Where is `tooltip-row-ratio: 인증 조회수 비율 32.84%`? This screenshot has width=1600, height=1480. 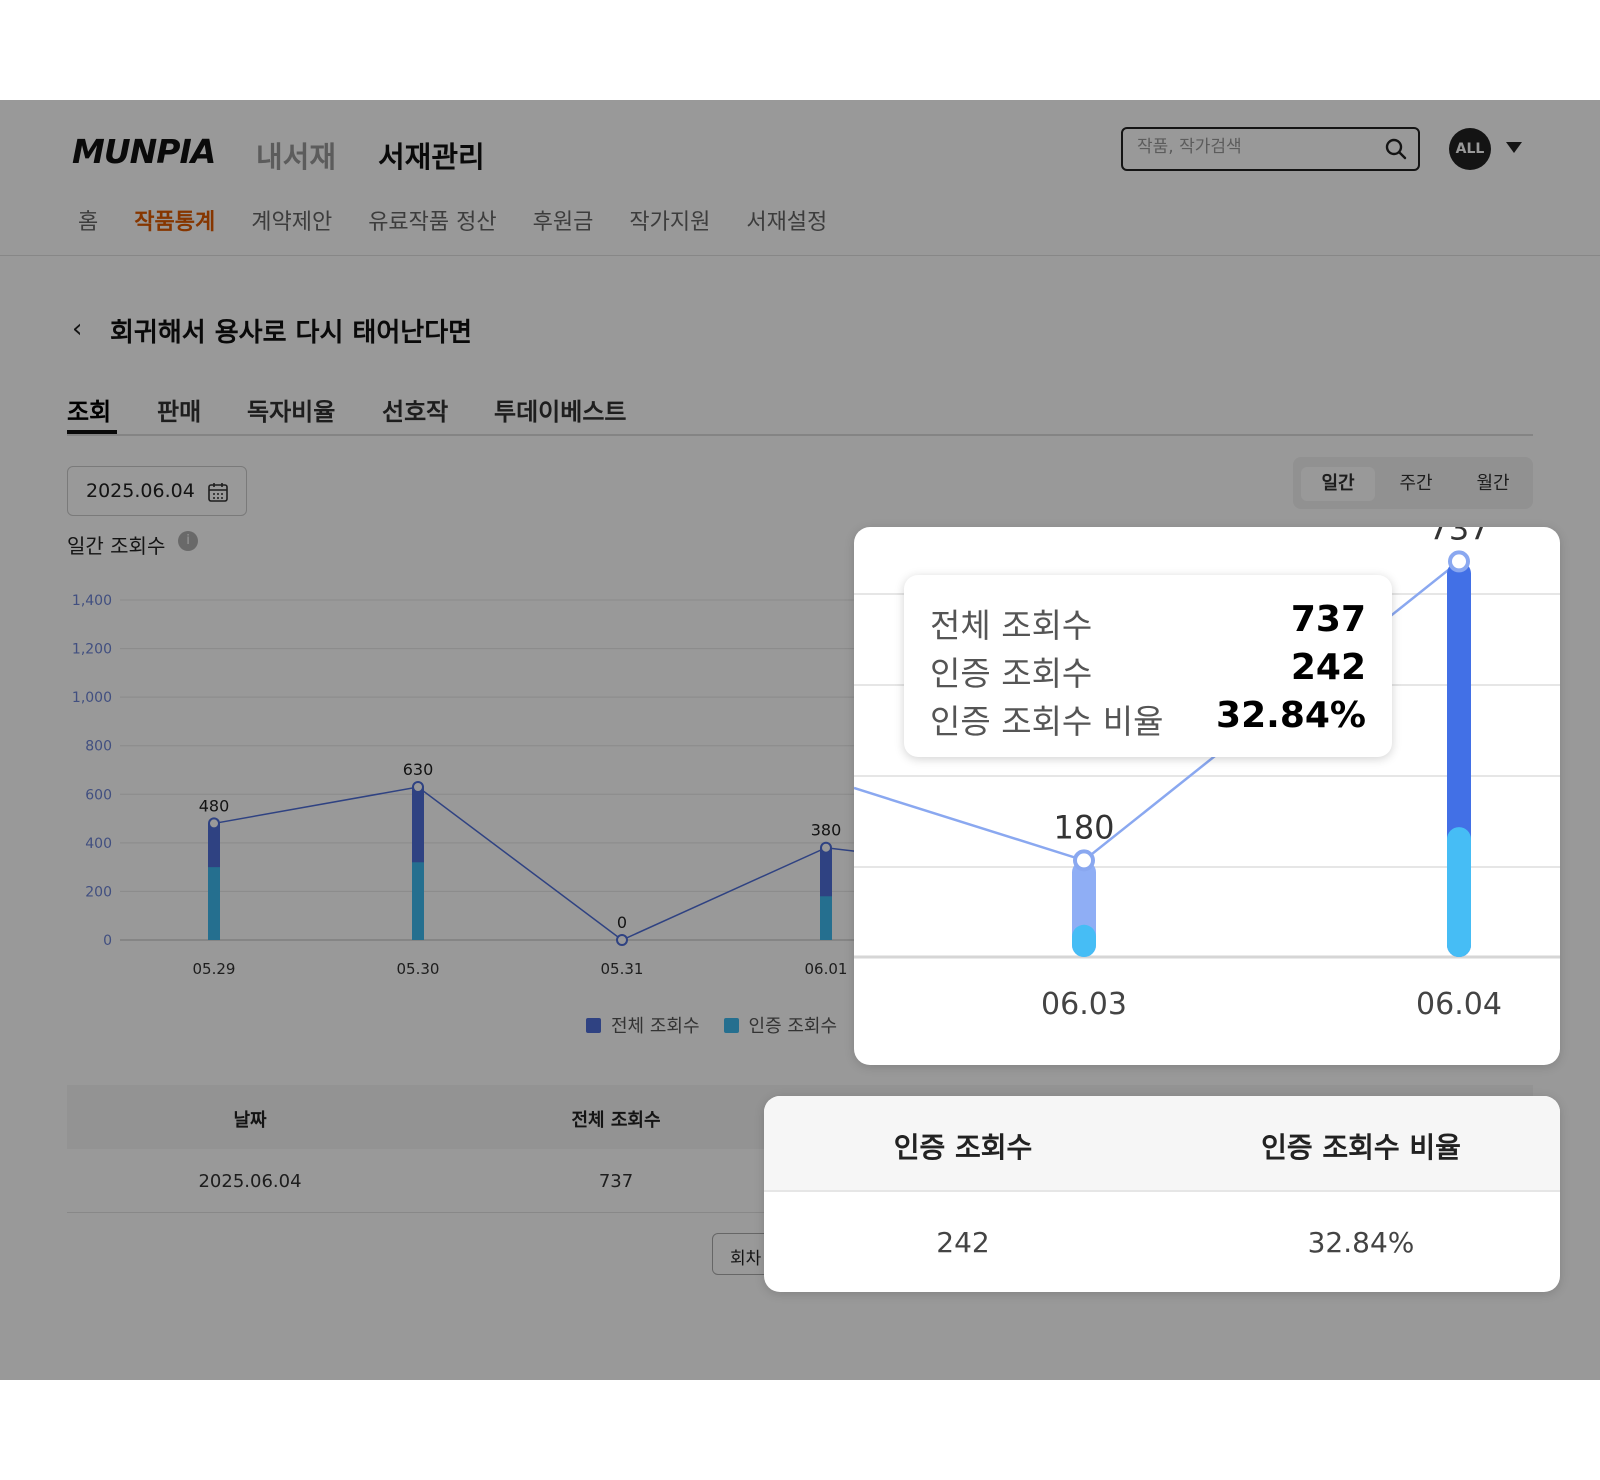 tooltip-row-ratio: 인증 조회수 비율 32.84% is located at coordinates (1148, 718).